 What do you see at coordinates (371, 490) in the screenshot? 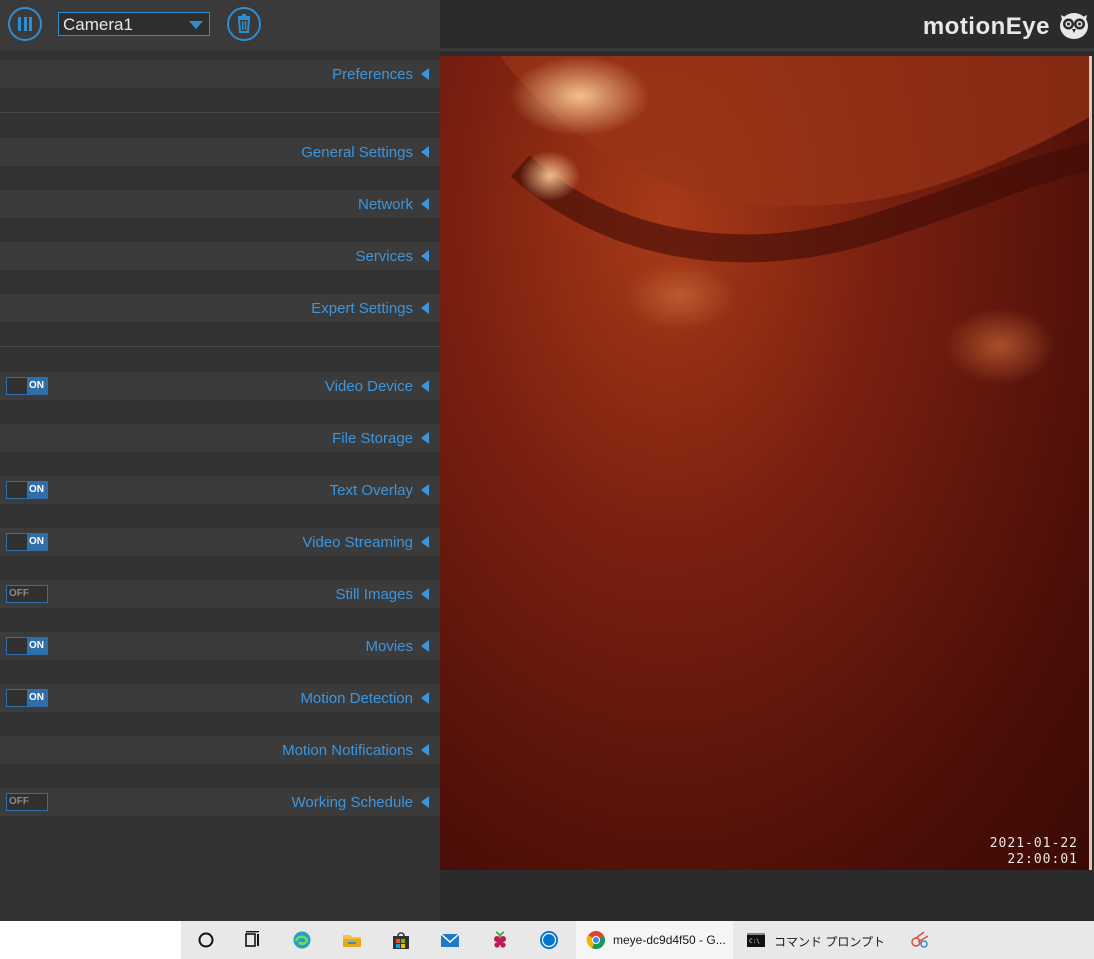
I see `section-label: Text Overlay` at bounding box center [371, 490].